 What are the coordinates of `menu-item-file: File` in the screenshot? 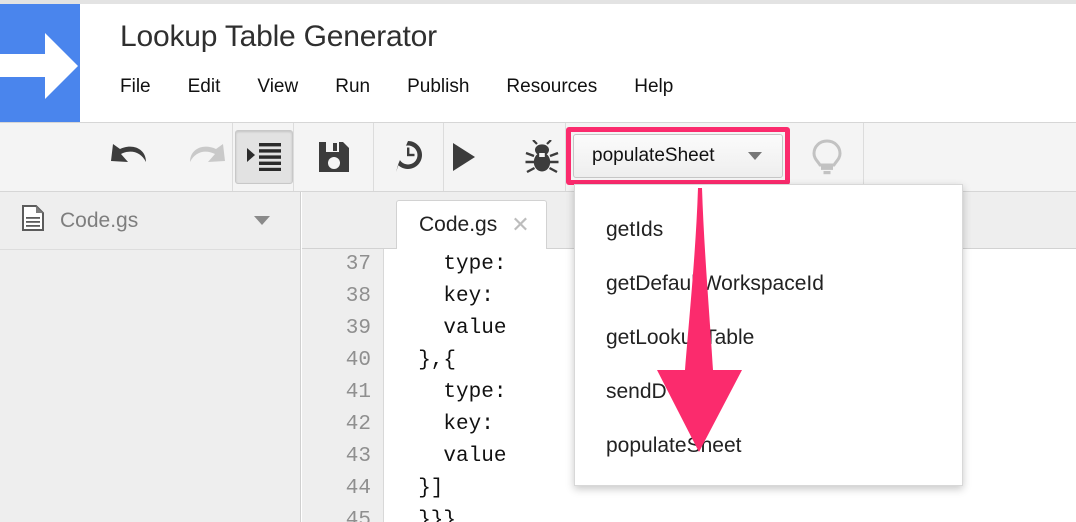 It's located at (135, 87).